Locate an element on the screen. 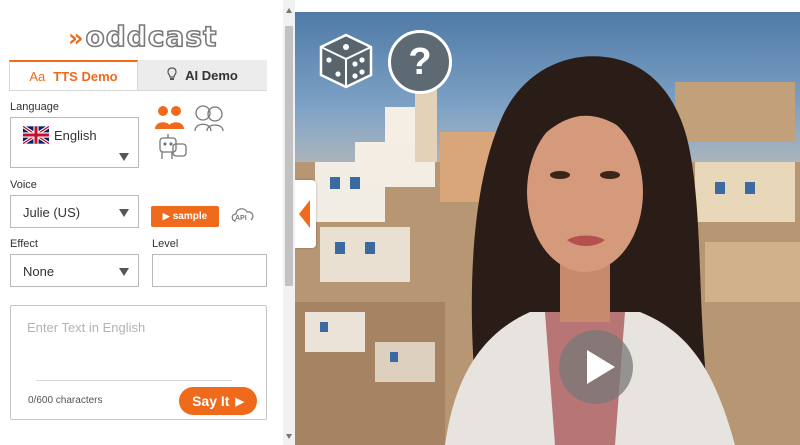 The image size is (800, 445). lightbulb-icon is located at coordinates (172, 75).